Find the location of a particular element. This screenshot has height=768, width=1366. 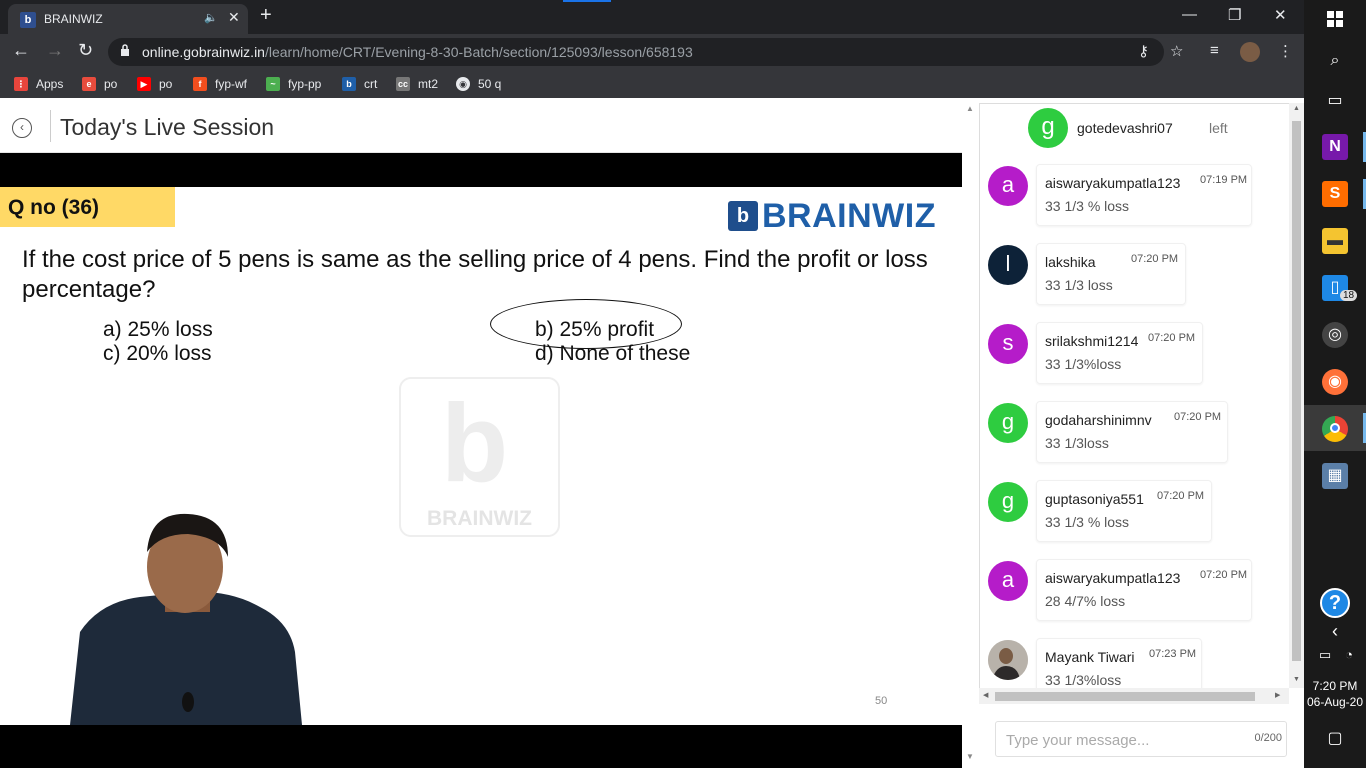

avatar is located at coordinates (1008, 660).